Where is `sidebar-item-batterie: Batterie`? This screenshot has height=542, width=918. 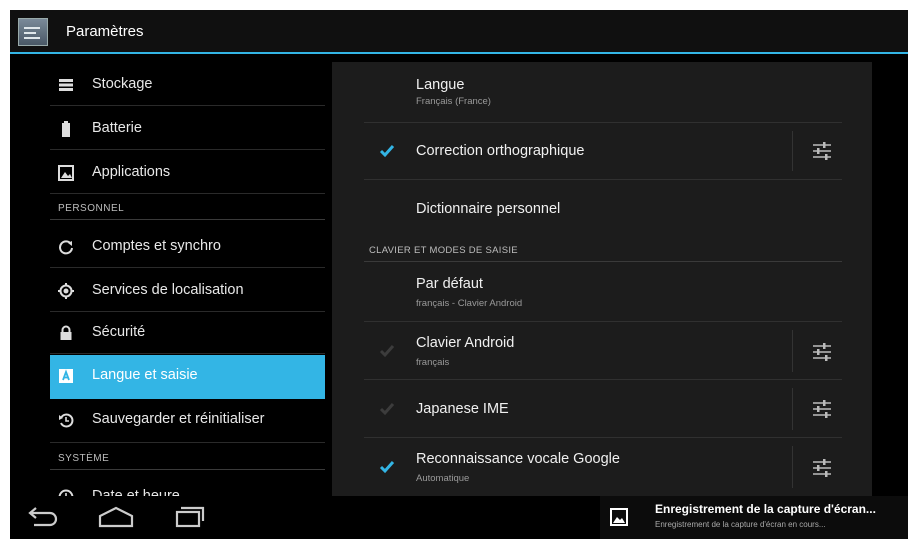 sidebar-item-batterie: Batterie is located at coordinates (187, 129).